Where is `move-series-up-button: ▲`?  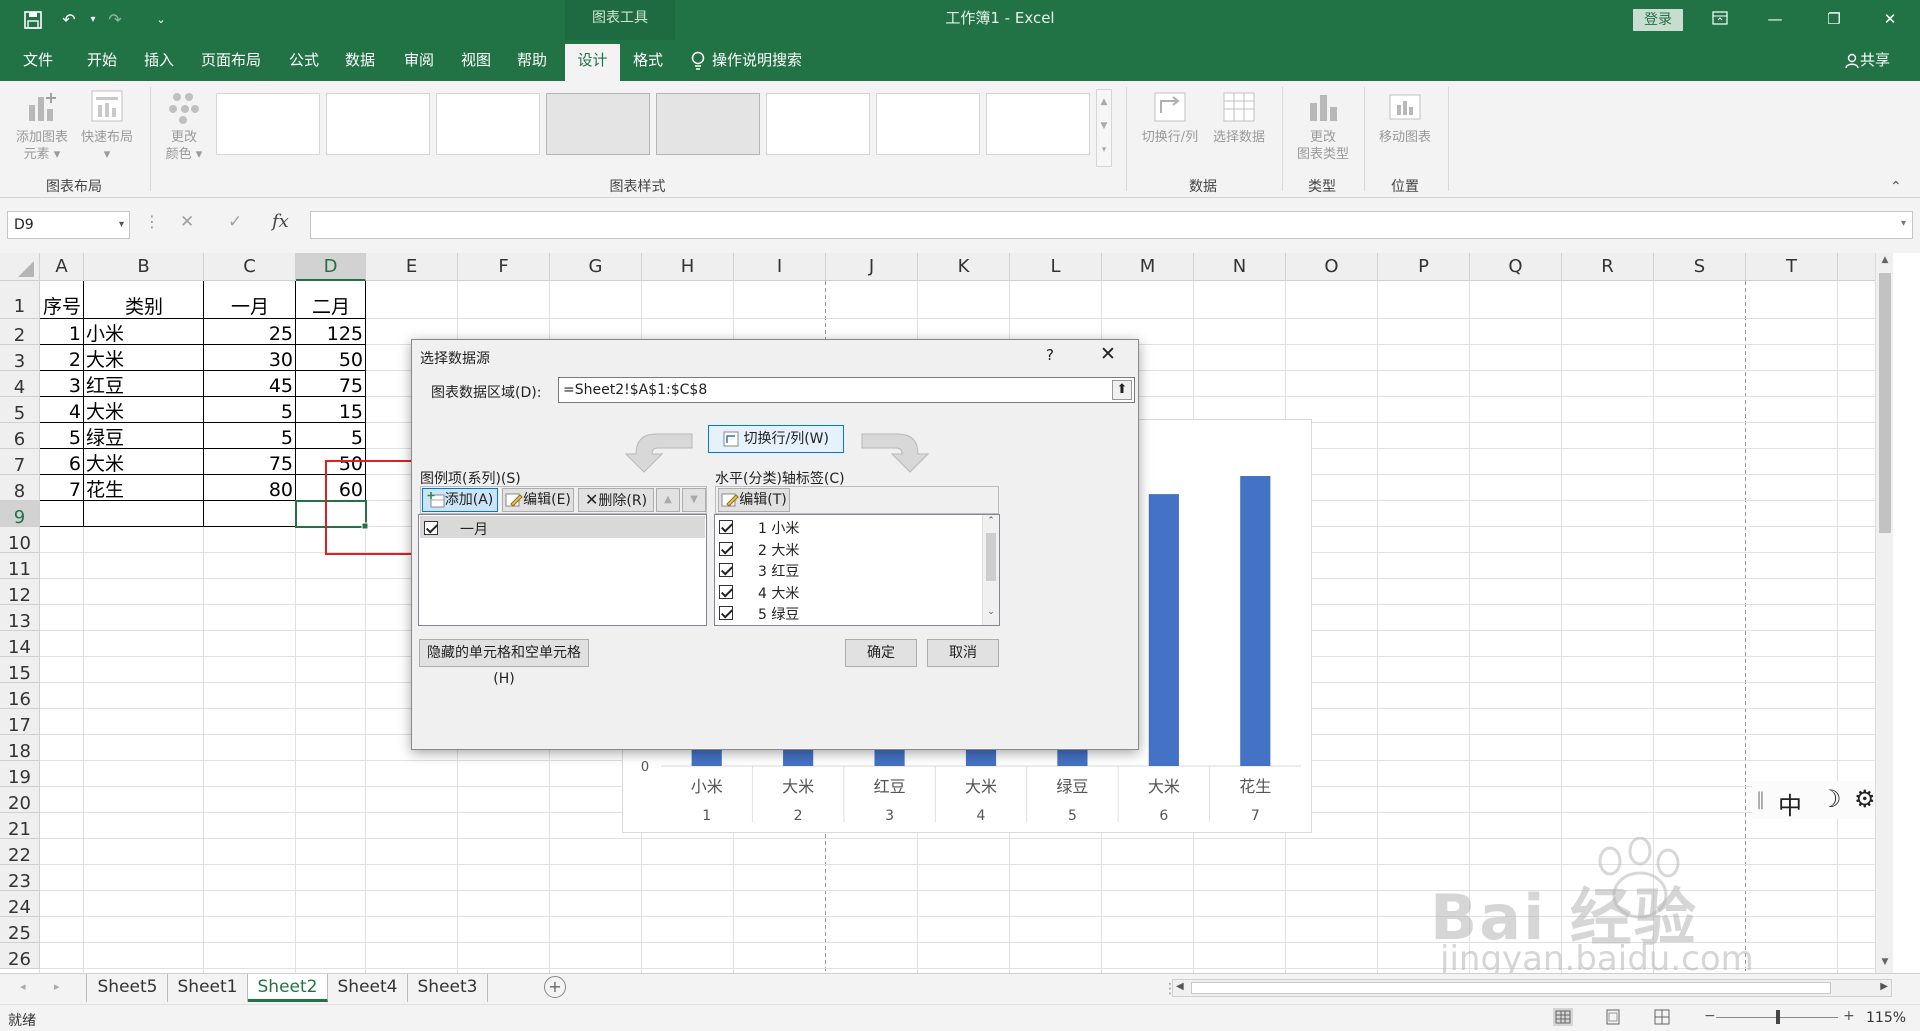 move-series-up-button: ▲ is located at coordinates (668, 500).